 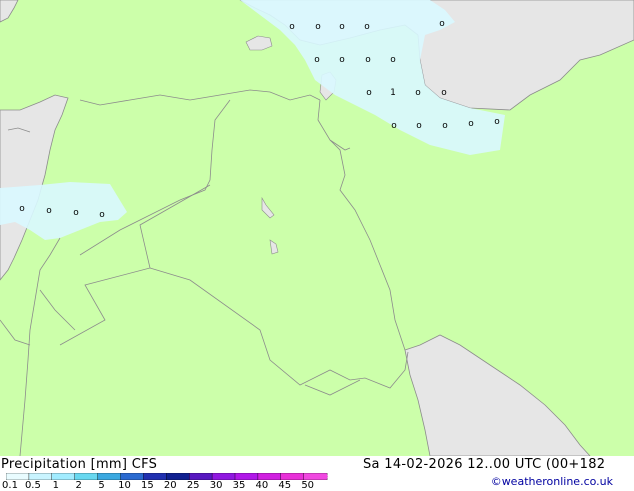 What do you see at coordinates (239, 485) in the screenshot?
I see `scale-tick-label: 35` at bounding box center [239, 485].